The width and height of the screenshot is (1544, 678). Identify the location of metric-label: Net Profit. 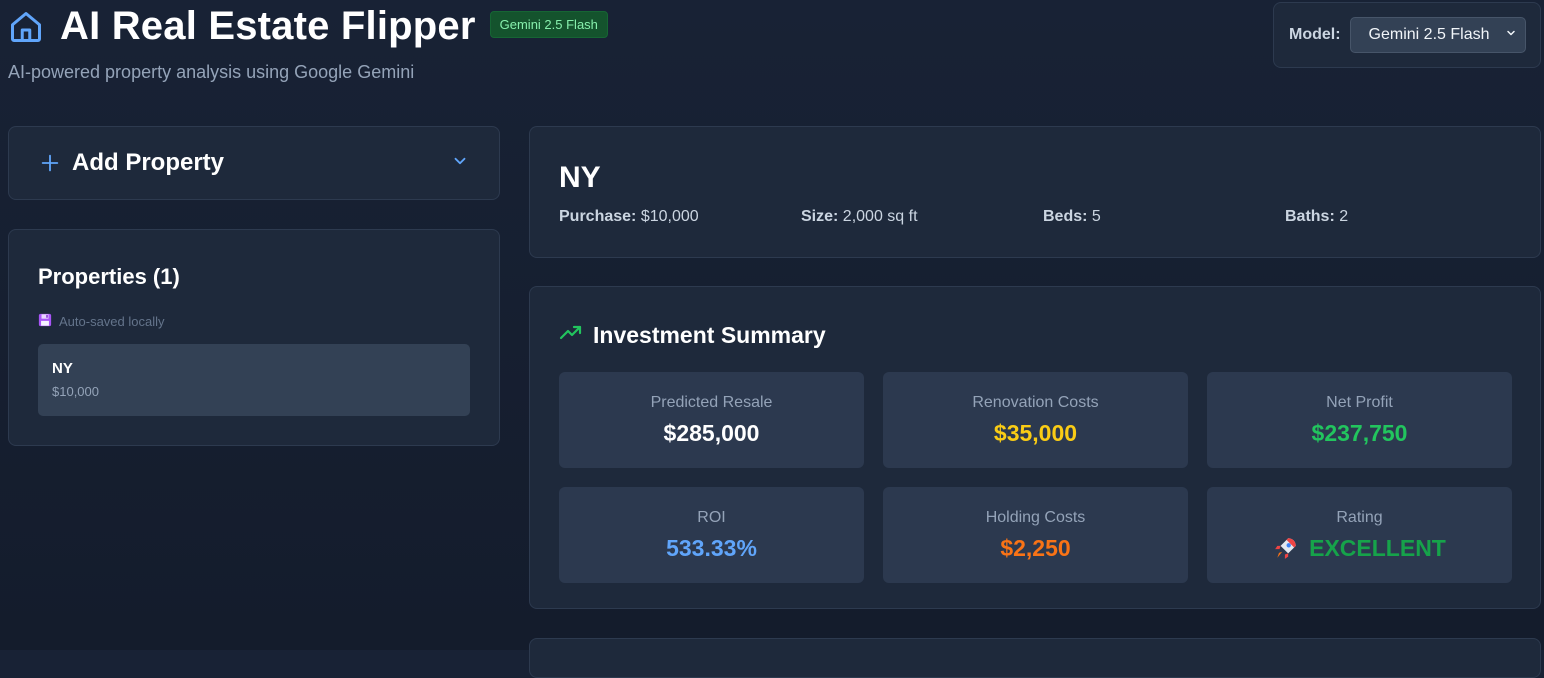
(1359, 402).